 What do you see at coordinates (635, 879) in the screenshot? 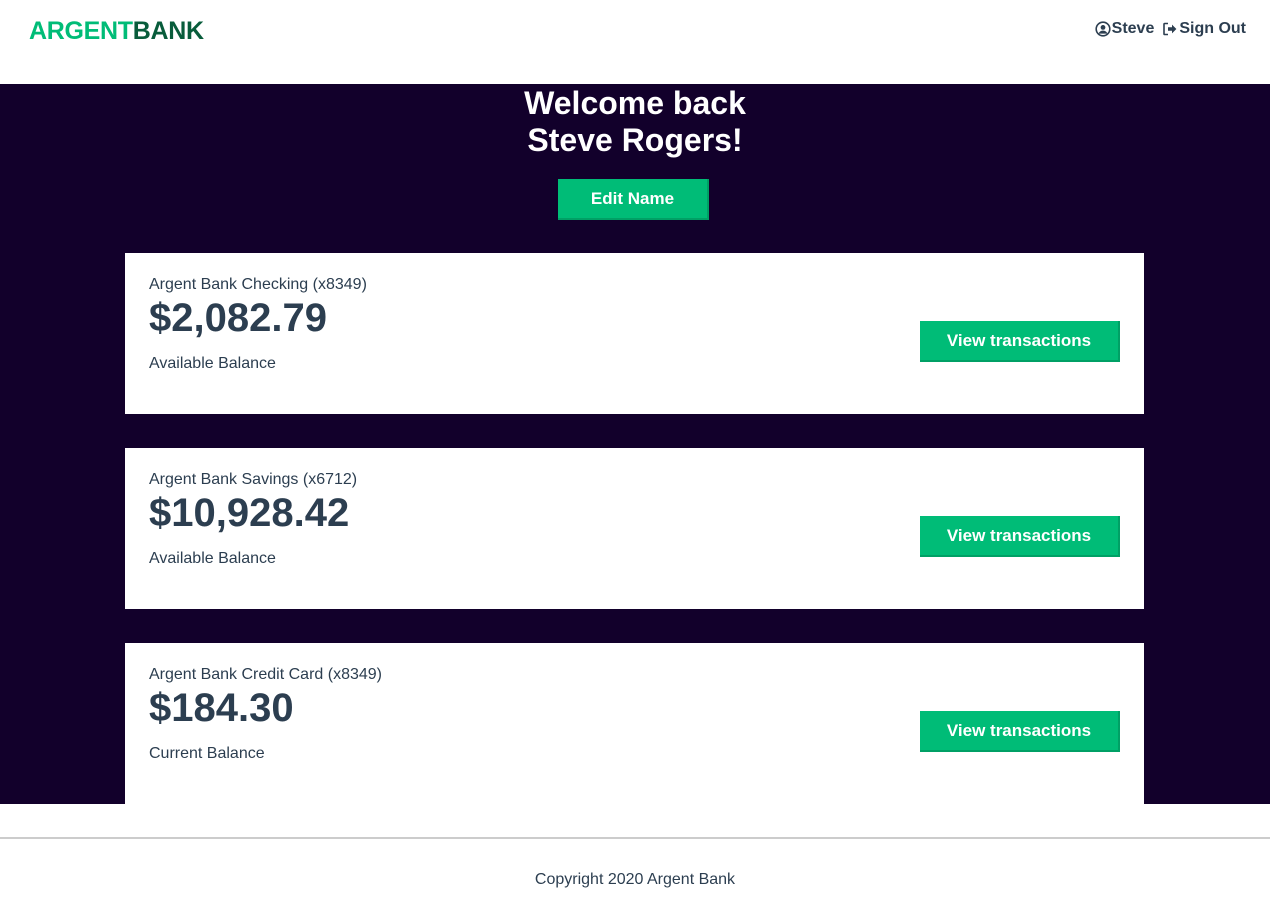
I see `copyright-text: Copyright 2020 Argent Bank` at bounding box center [635, 879].